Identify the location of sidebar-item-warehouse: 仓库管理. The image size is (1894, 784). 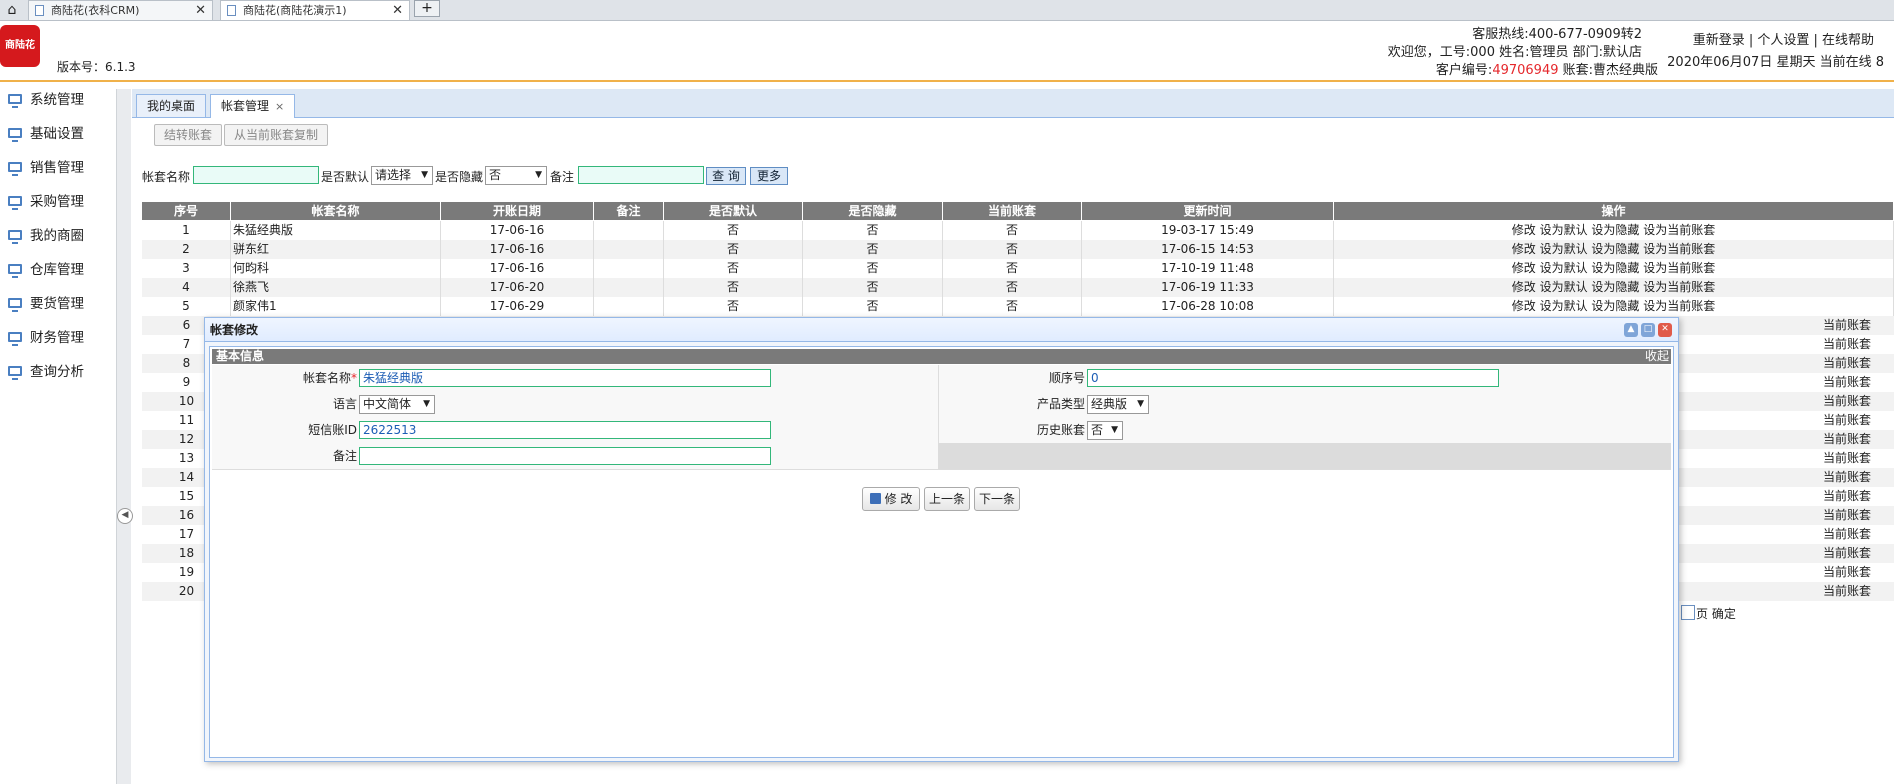
(46, 270).